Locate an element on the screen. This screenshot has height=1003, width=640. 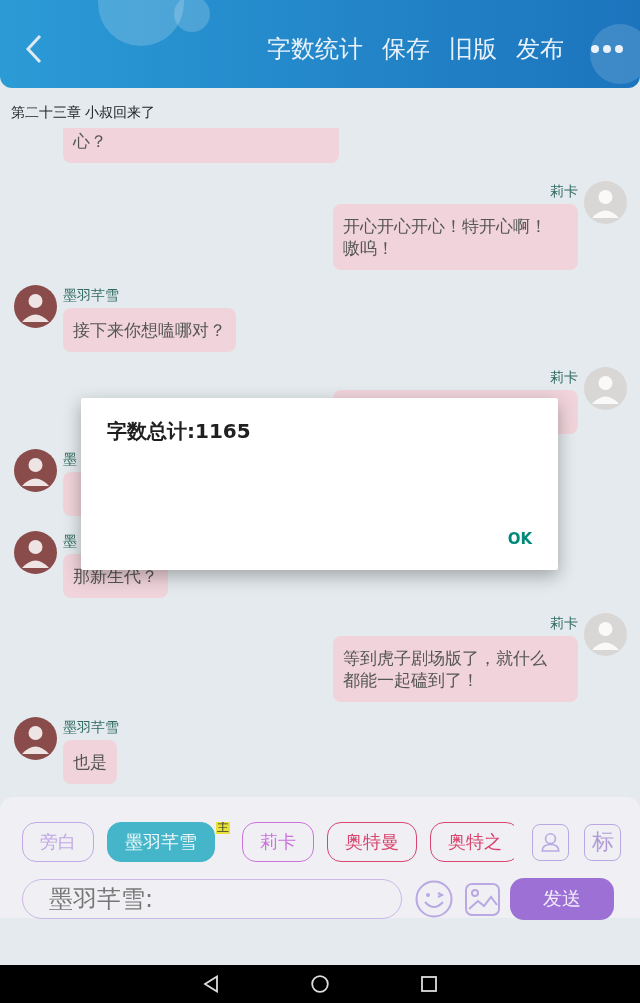
header-action: 字数统计 is located at coordinates (315, 49).